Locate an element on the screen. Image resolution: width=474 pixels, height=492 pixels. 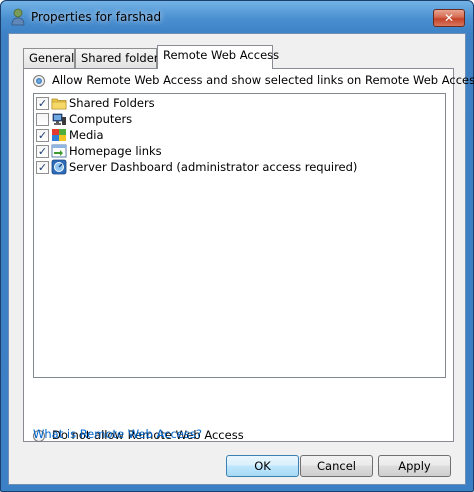
list-item: ✓ Media is located at coordinates (236, 135).